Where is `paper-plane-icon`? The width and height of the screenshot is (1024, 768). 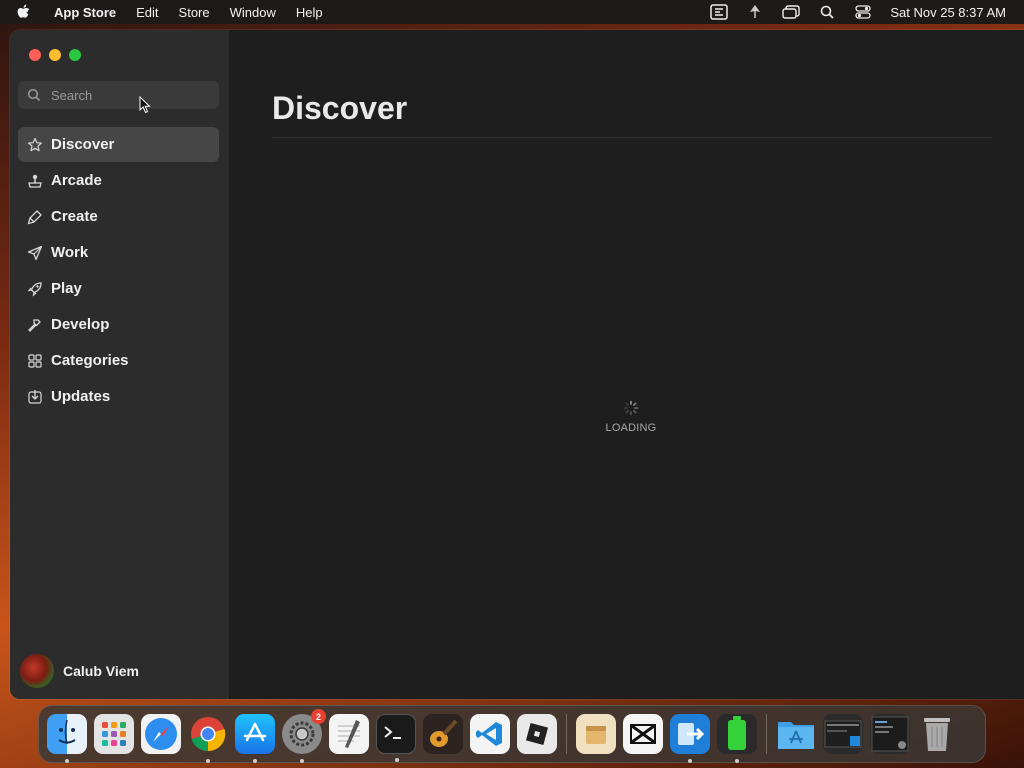 paper-plane-icon is located at coordinates (34, 252).